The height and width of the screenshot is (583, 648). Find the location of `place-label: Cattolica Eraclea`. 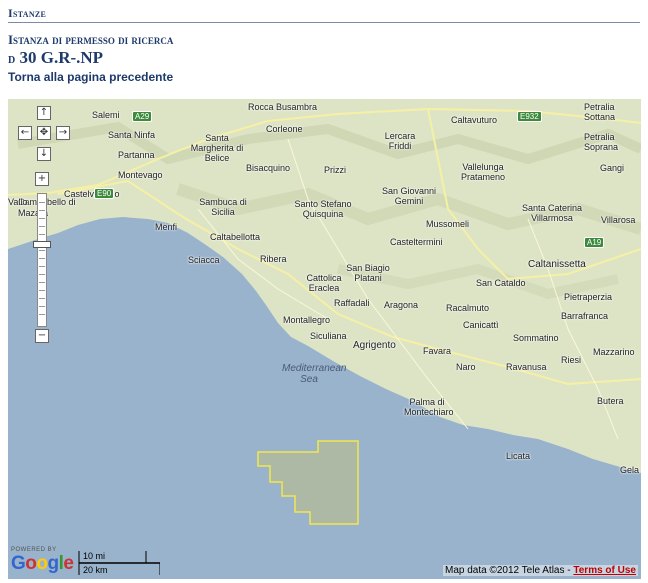

place-label: Cattolica Eraclea is located at coordinates (324, 283).